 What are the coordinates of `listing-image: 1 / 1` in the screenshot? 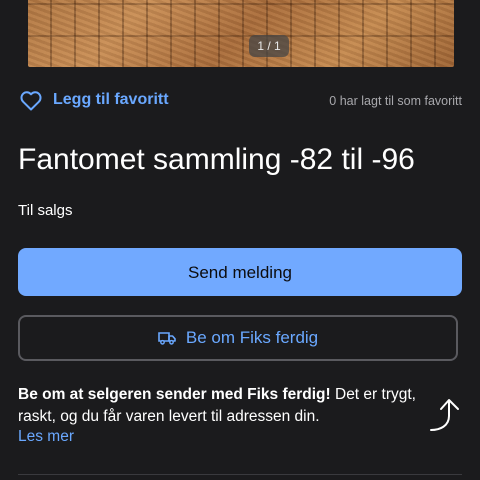 It's located at (241, 33).